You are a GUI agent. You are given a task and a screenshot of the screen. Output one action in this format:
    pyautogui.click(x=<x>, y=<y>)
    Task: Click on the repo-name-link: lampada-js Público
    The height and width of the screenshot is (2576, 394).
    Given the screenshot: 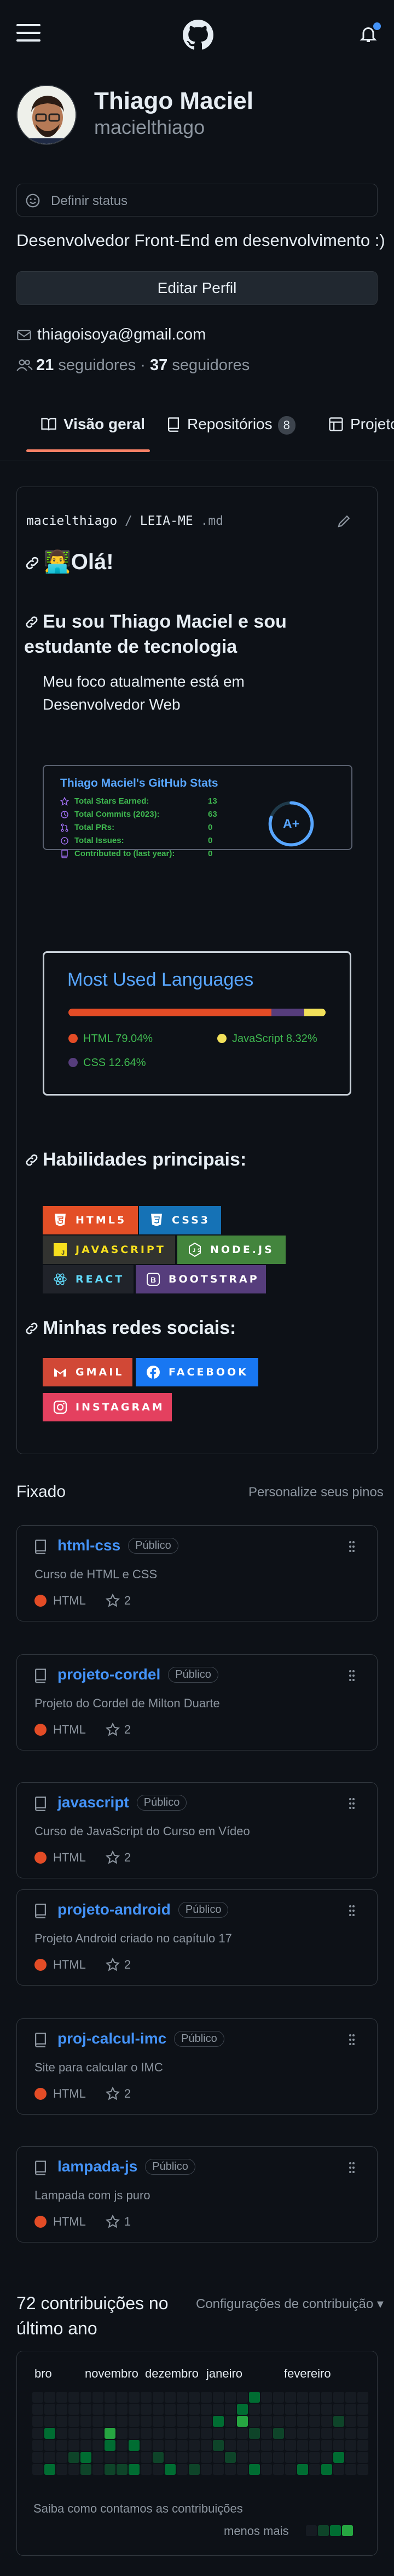 What is the action you would take?
    pyautogui.click(x=126, y=2166)
    